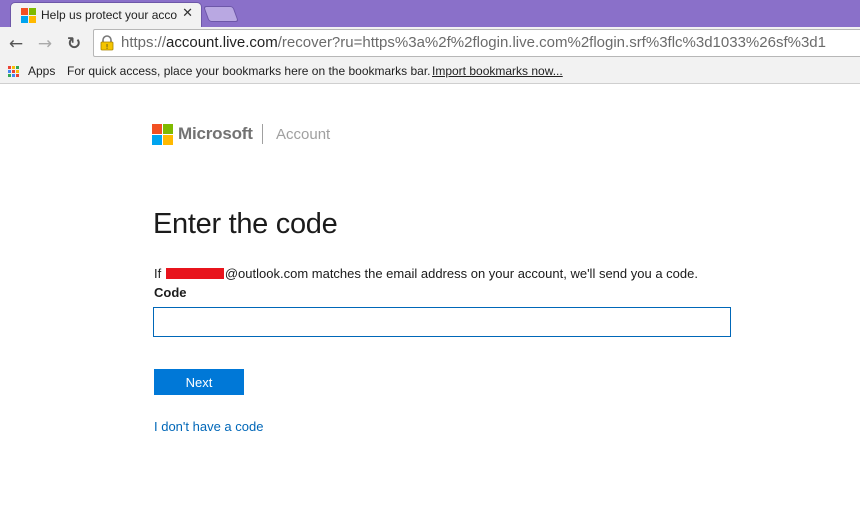 The height and width of the screenshot is (532, 860). What do you see at coordinates (303, 134) in the screenshot?
I see `brand-product: Account` at bounding box center [303, 134].